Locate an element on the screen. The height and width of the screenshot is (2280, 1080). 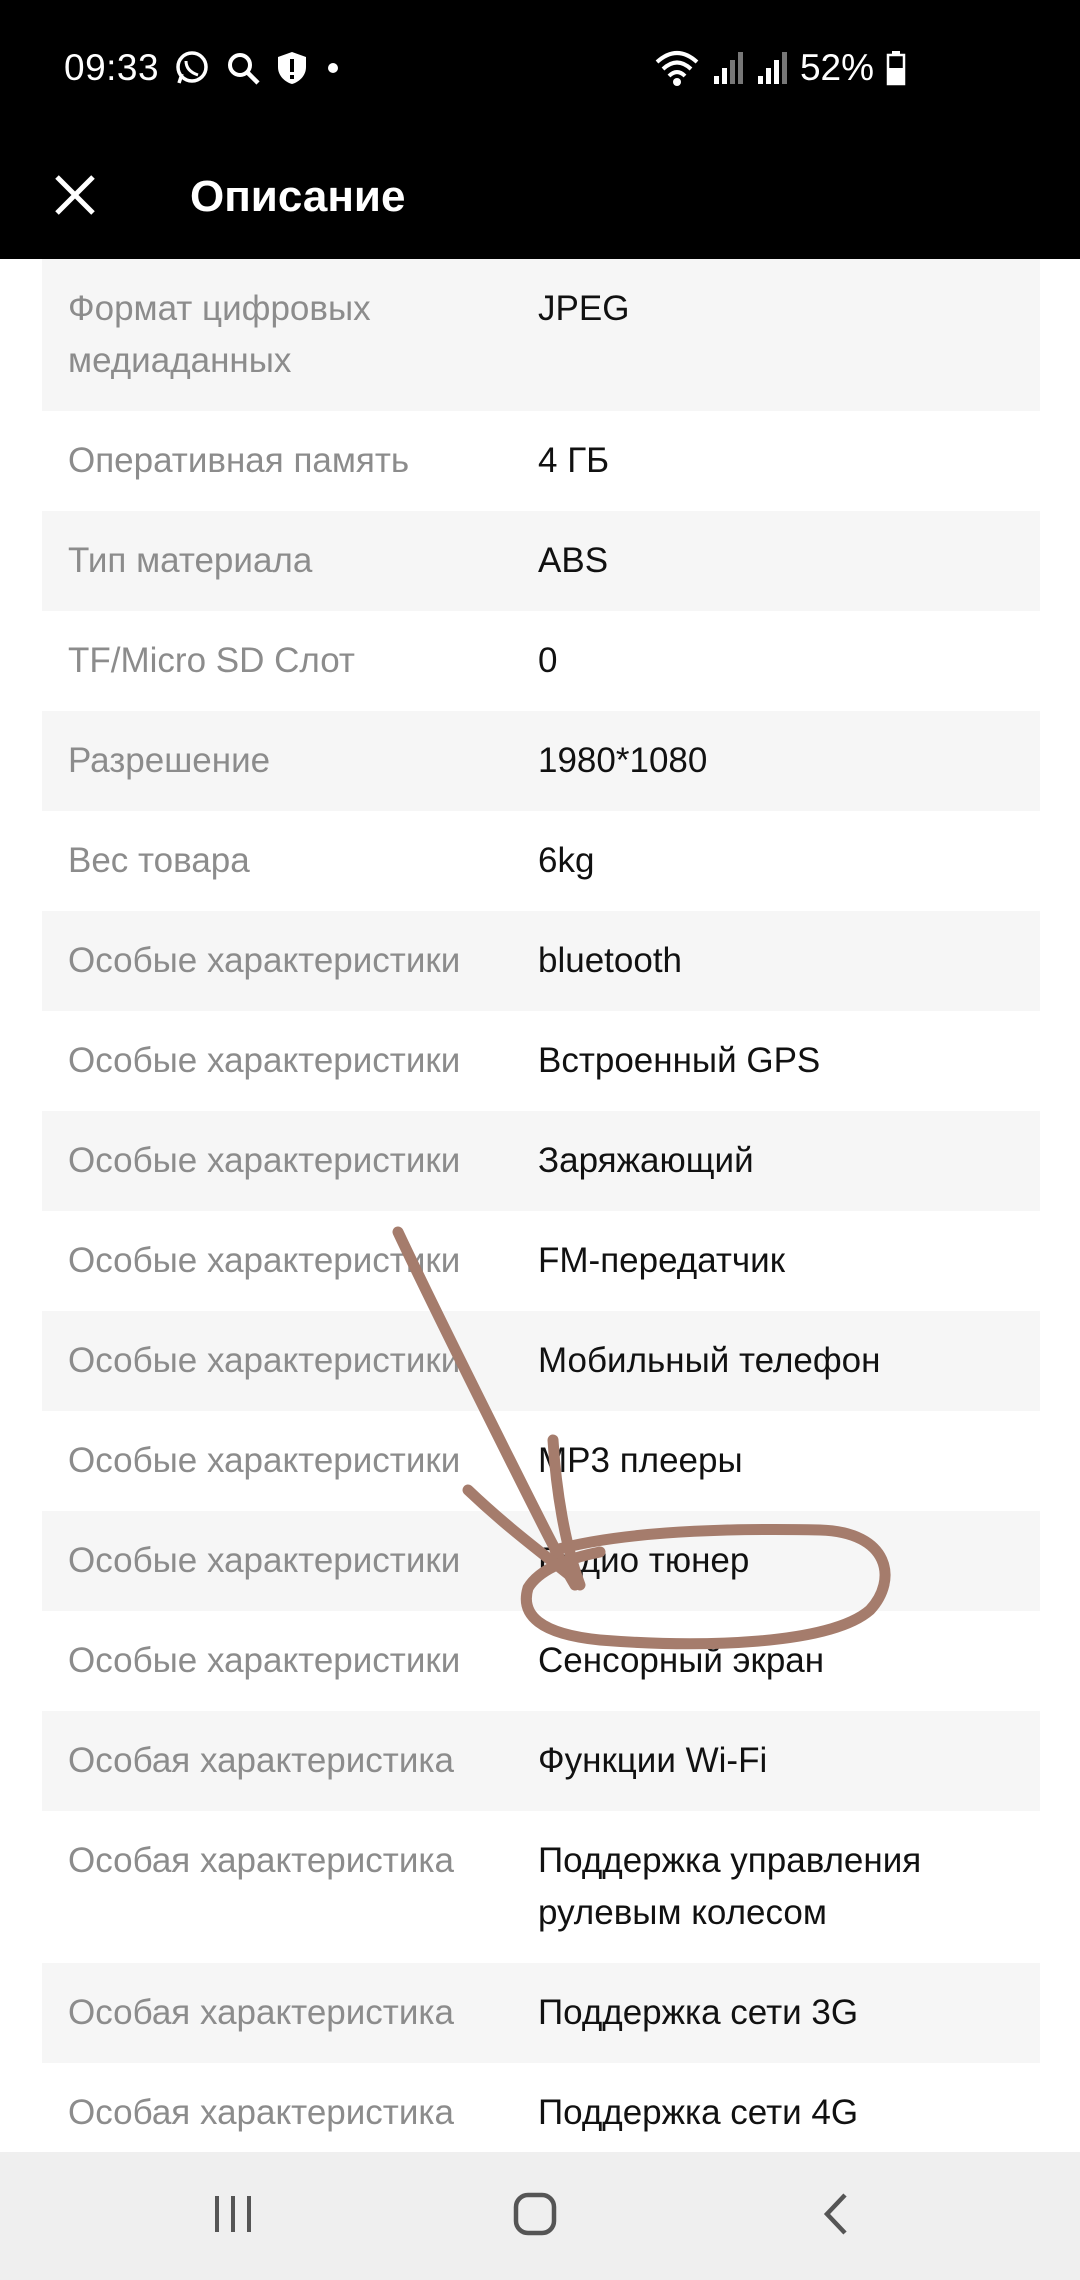
recents-button is located at coordinates (233, 2216).